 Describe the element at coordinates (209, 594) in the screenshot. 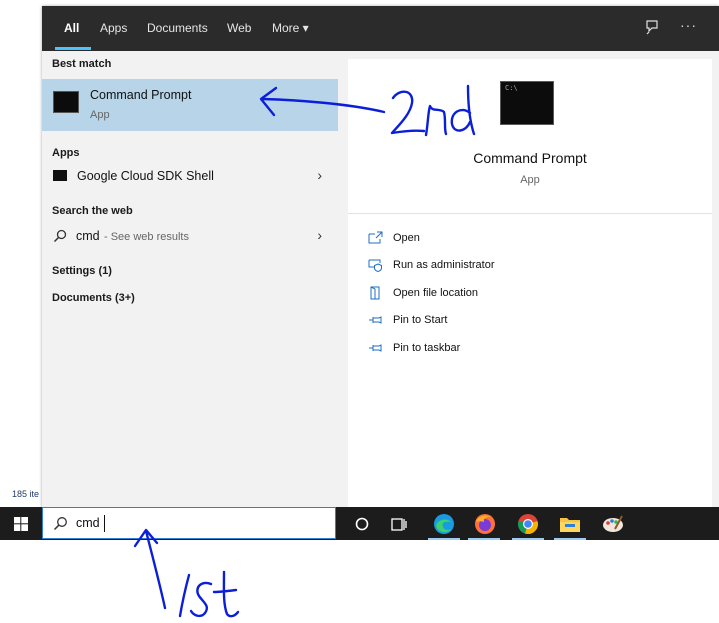

I see `first-step-label` at that location.